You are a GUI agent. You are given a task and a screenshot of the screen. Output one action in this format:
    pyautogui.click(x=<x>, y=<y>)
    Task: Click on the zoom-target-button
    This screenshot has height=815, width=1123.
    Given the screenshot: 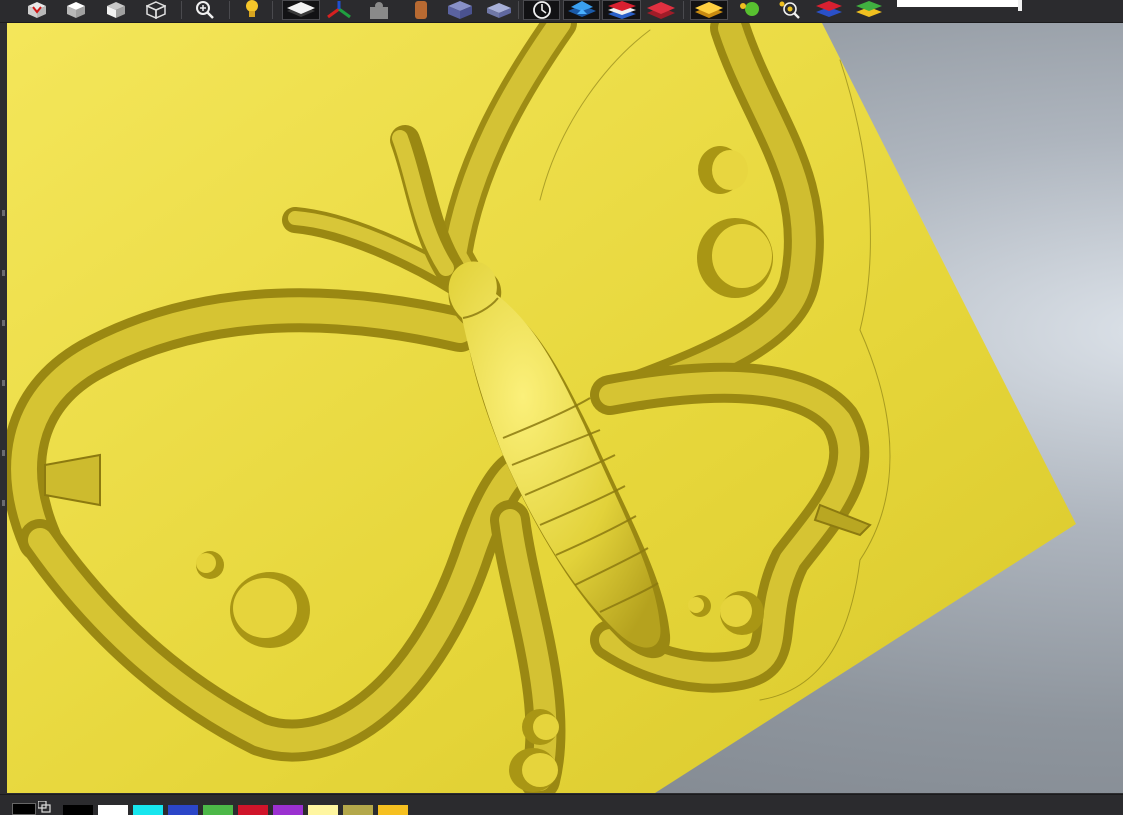 What is the action you would take?
    pyautogui.click(x=790, y=10)
    